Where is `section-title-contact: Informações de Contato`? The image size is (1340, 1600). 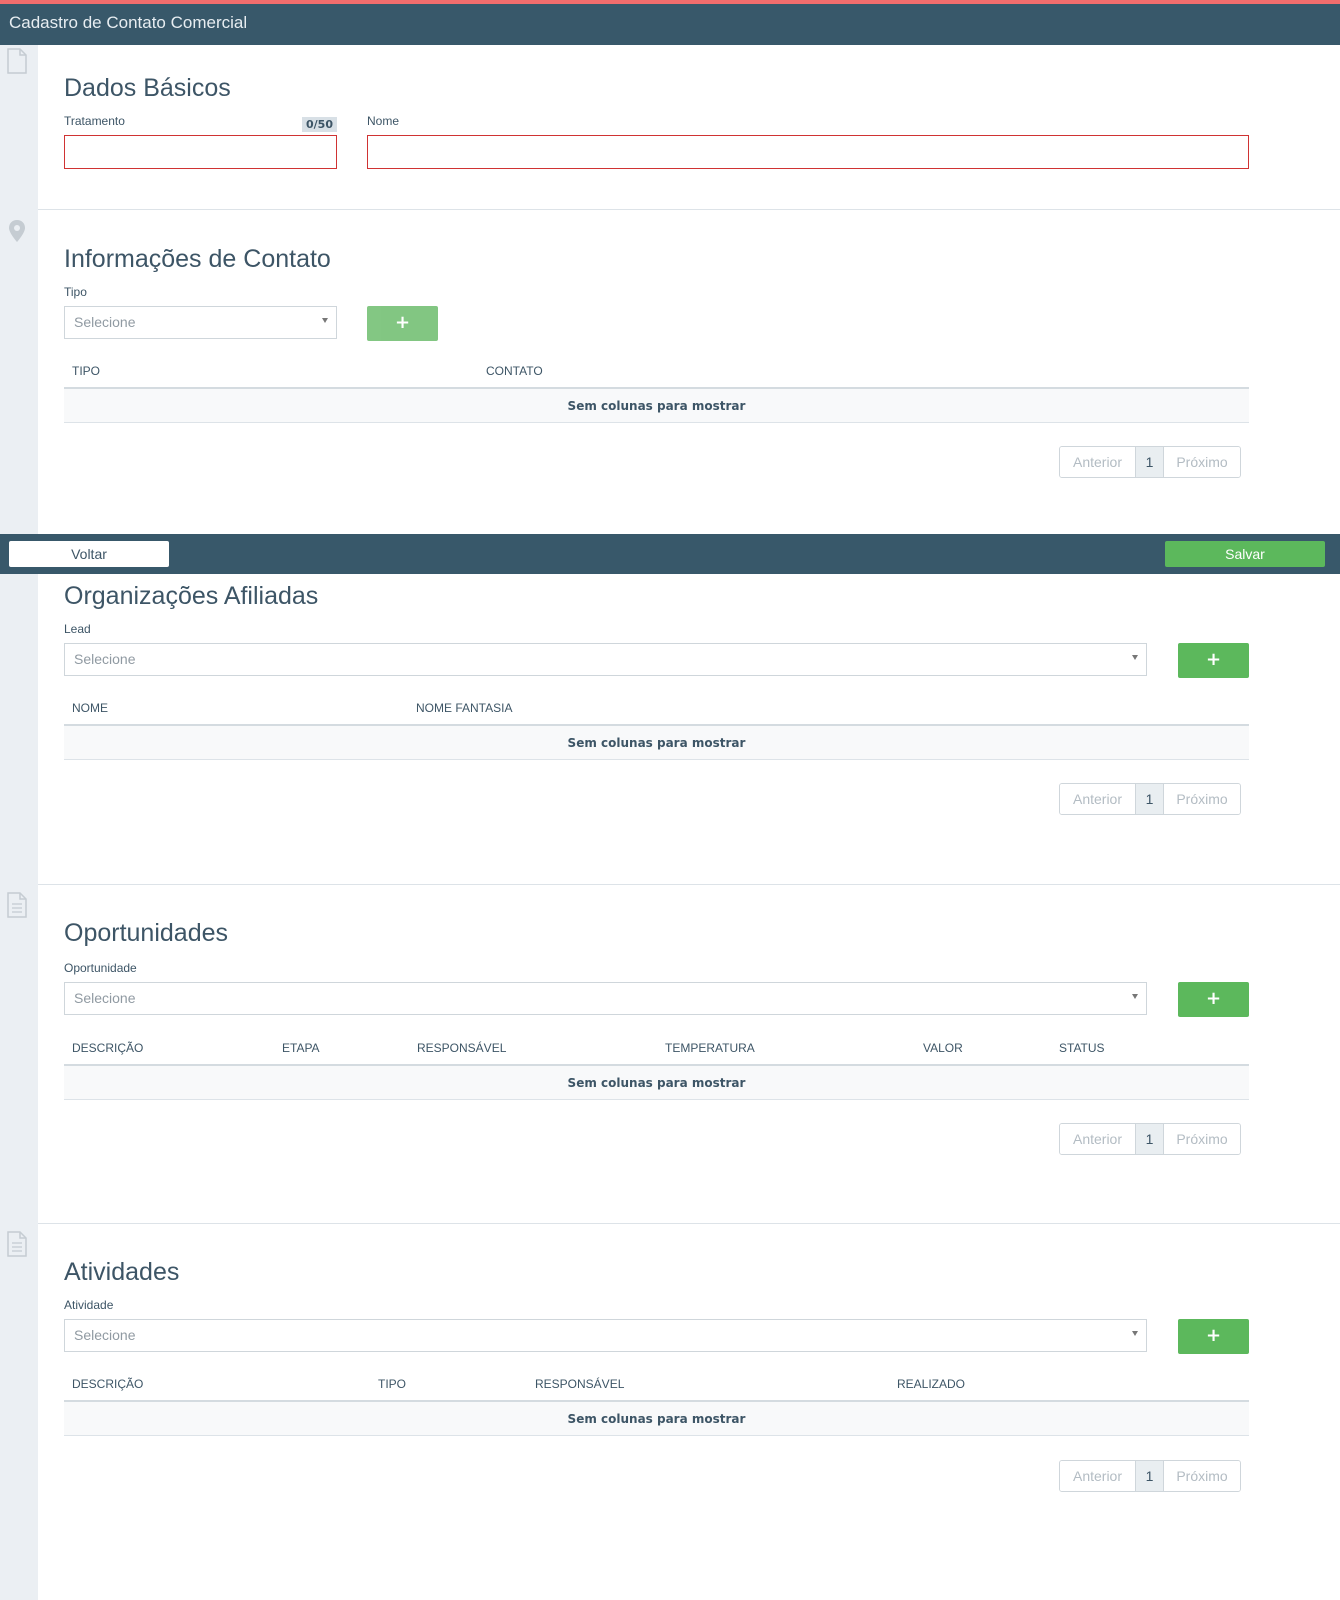
section-title-contact: Informações de Contato is located at coordinates (197, 259).